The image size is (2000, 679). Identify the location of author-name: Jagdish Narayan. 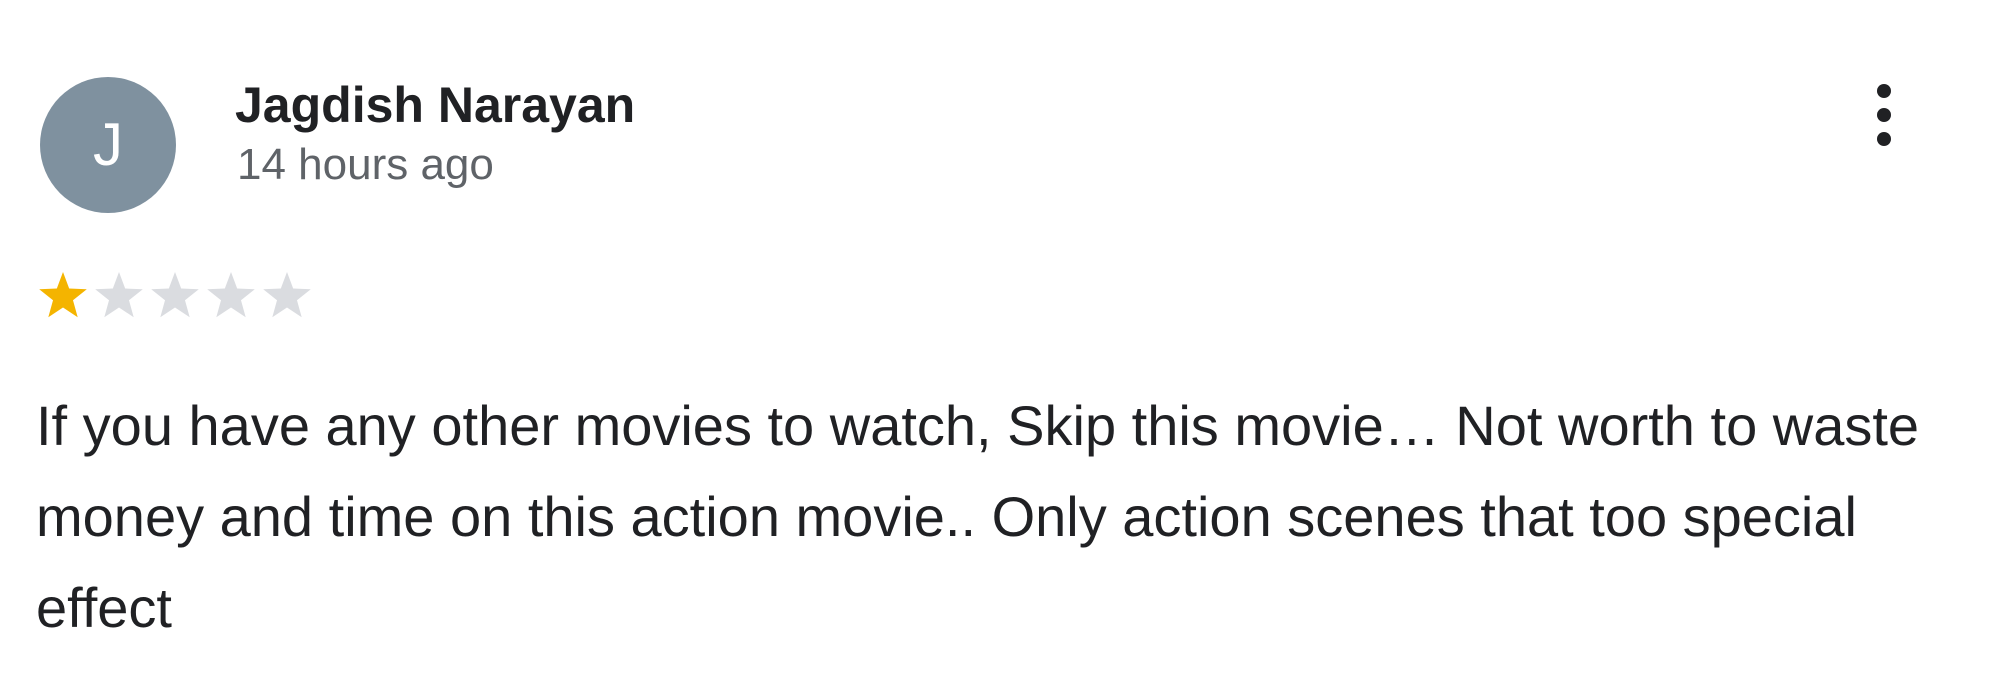
(435, 105).